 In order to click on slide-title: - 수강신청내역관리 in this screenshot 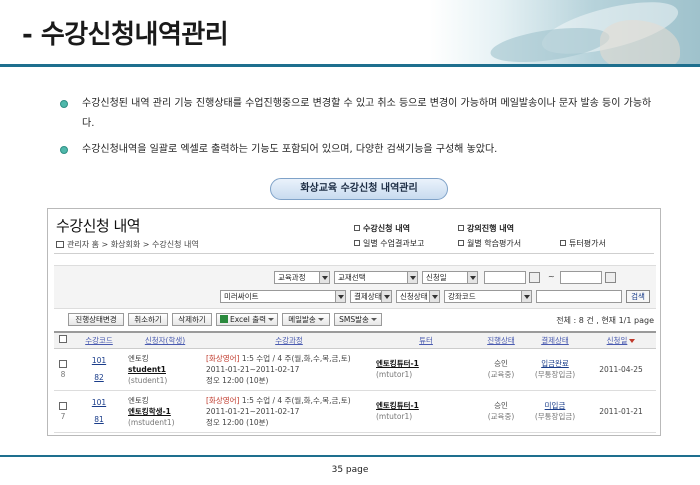, I will do `click(125, 35)`.